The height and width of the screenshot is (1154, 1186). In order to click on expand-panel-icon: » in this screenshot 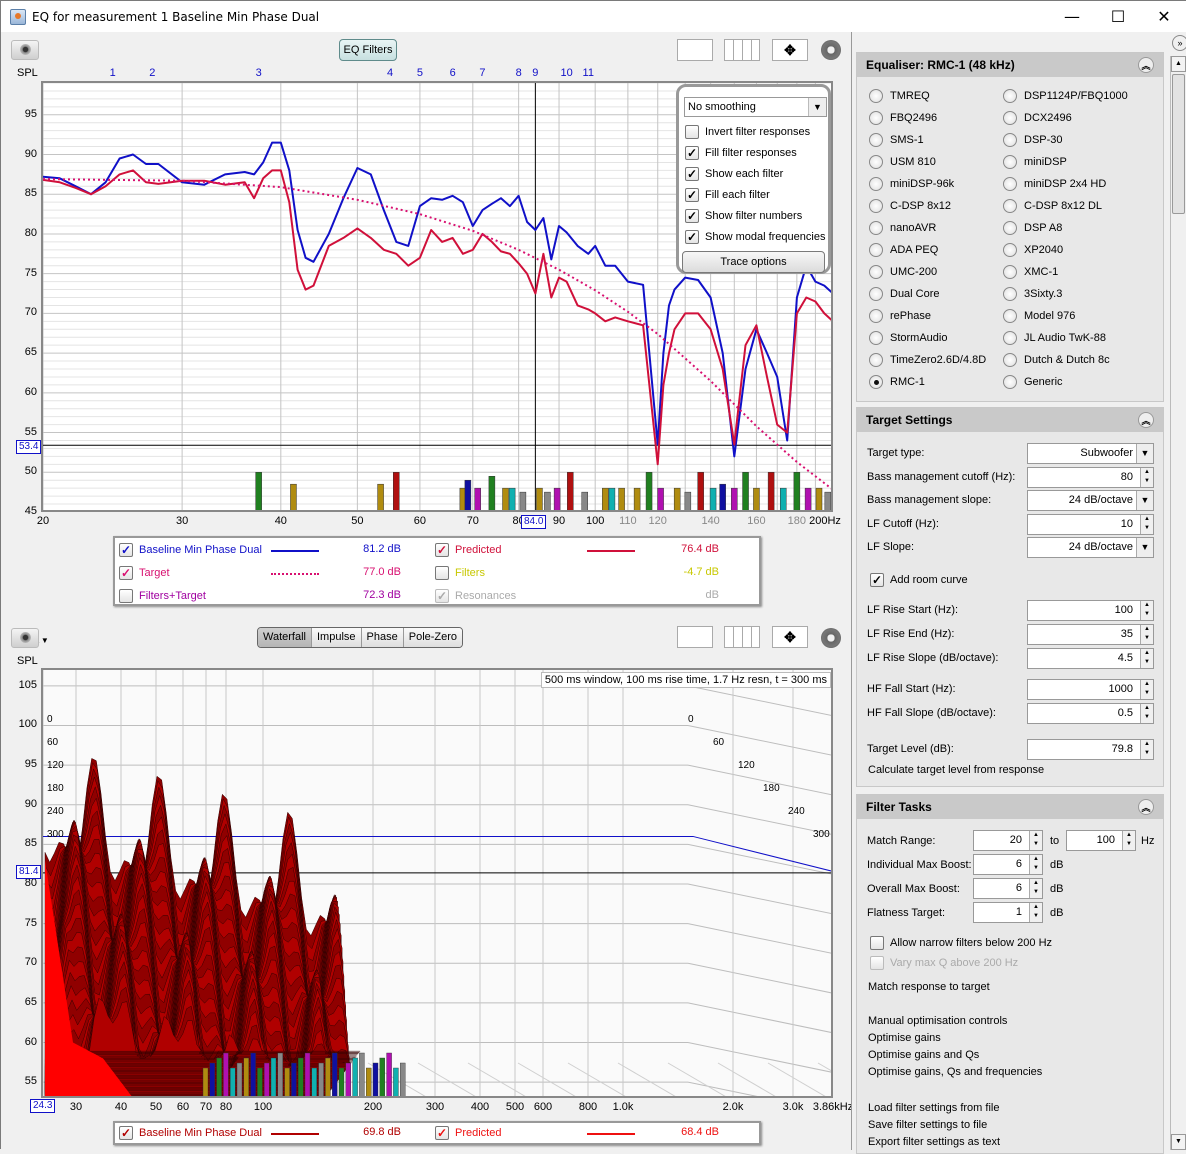, I will do `click(1179, 43)`.